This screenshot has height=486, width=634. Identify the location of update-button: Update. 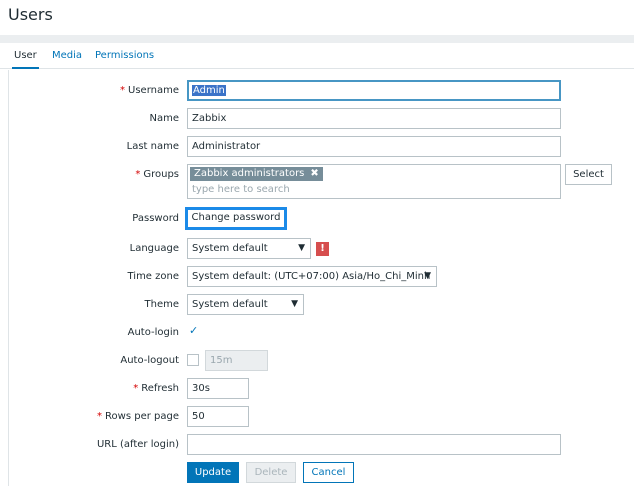
(213, 472).